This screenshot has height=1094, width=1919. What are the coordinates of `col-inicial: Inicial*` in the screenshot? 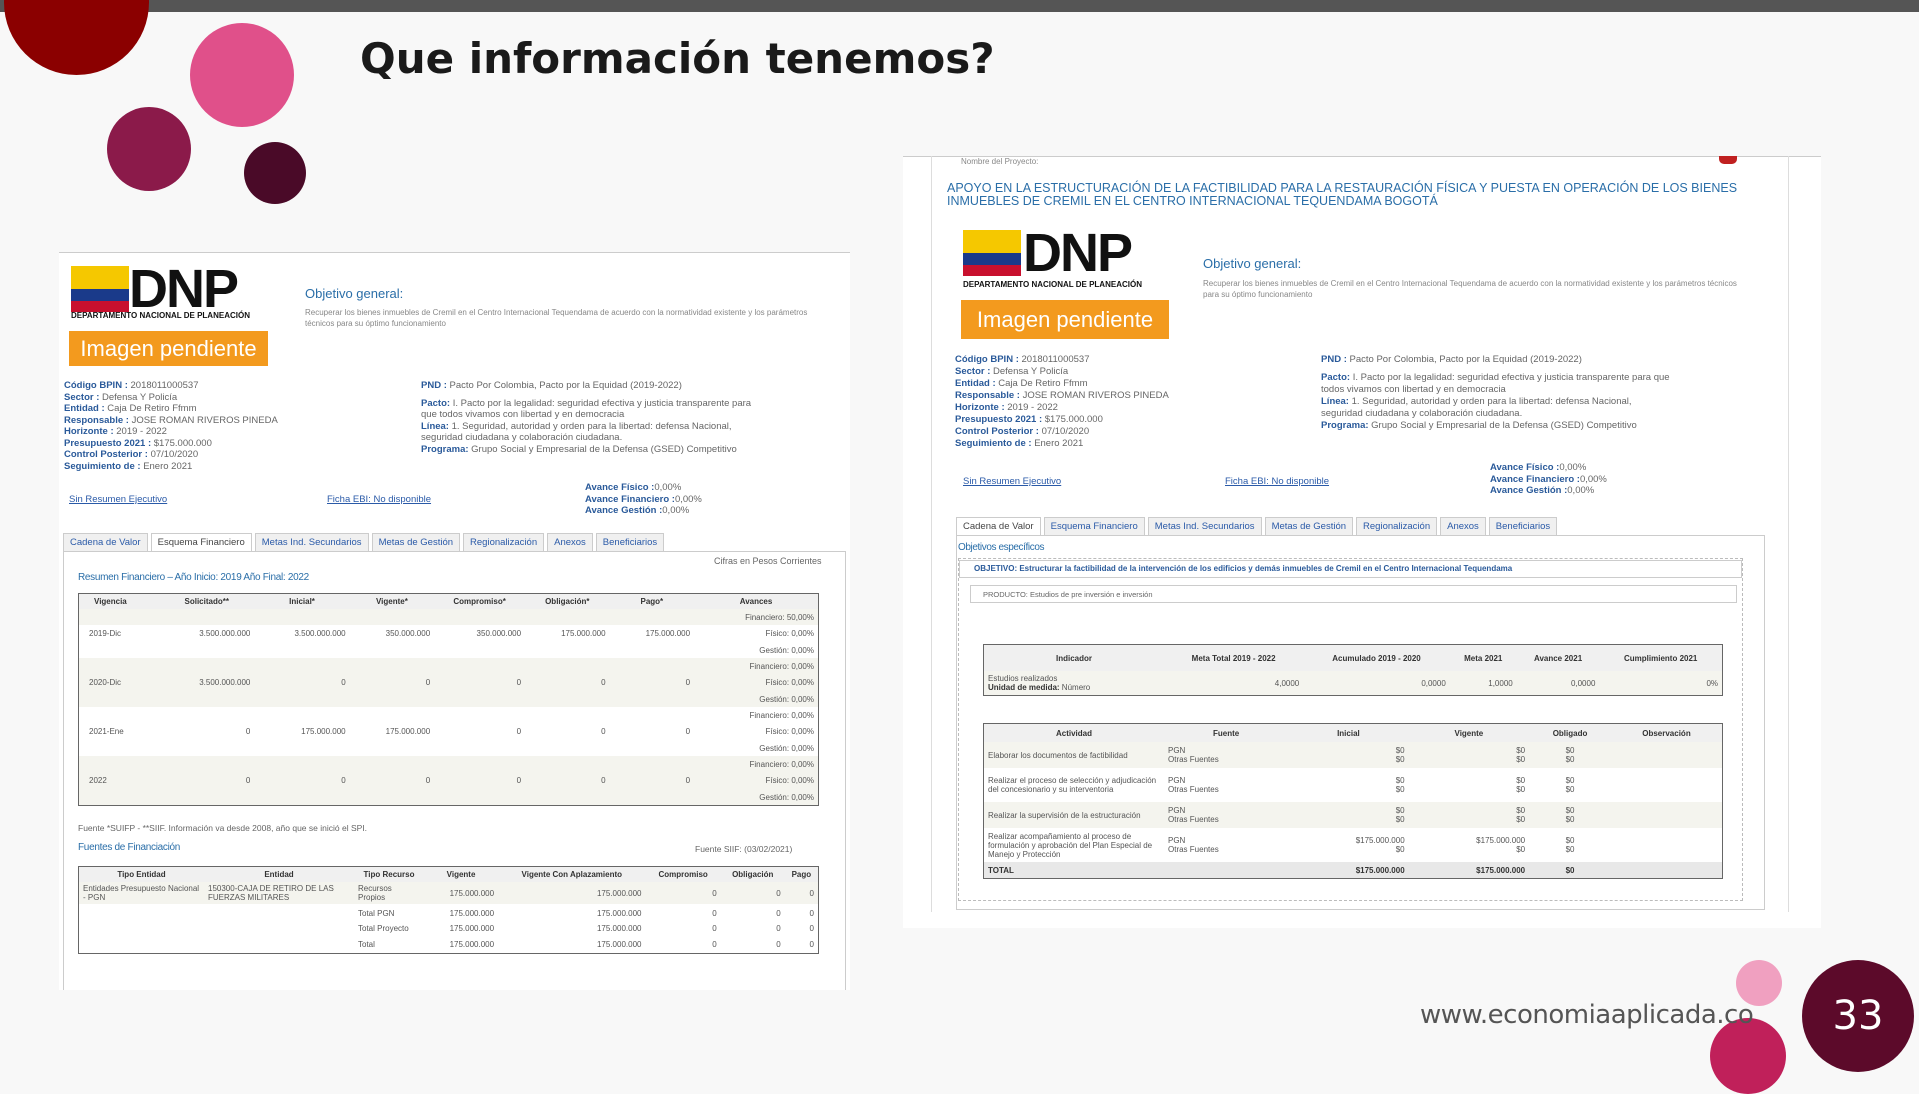 It's located at (302, 601).